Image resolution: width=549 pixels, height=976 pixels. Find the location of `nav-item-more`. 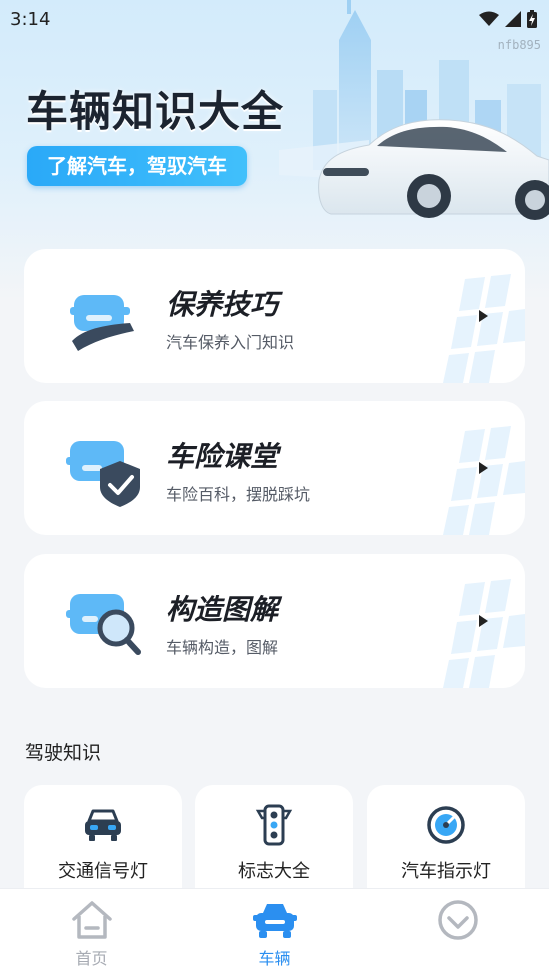

nav-item-more is located at coordinates (457, 932).